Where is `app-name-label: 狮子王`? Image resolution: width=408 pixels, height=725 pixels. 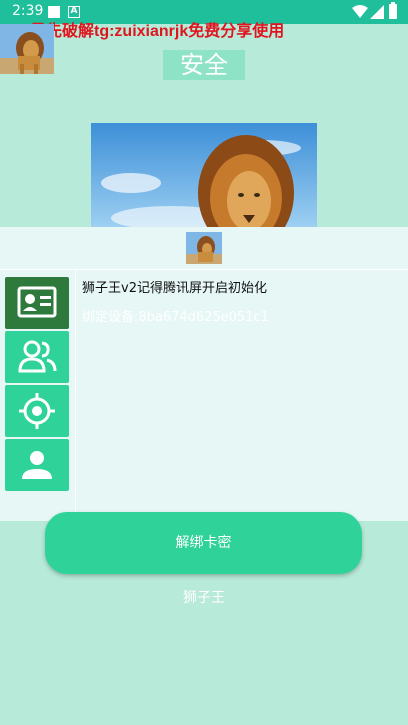 app-name-label: 狮子王 is located at coordinates (204, 598).